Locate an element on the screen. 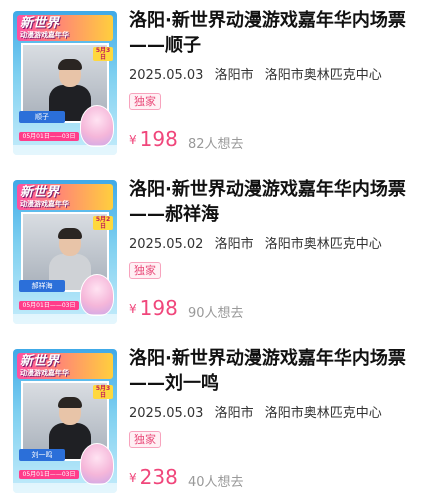  event-title: 洛阳·新世界动漫游戏嘉年华内场票——郝祥海 is located at coordinates (271, 202).